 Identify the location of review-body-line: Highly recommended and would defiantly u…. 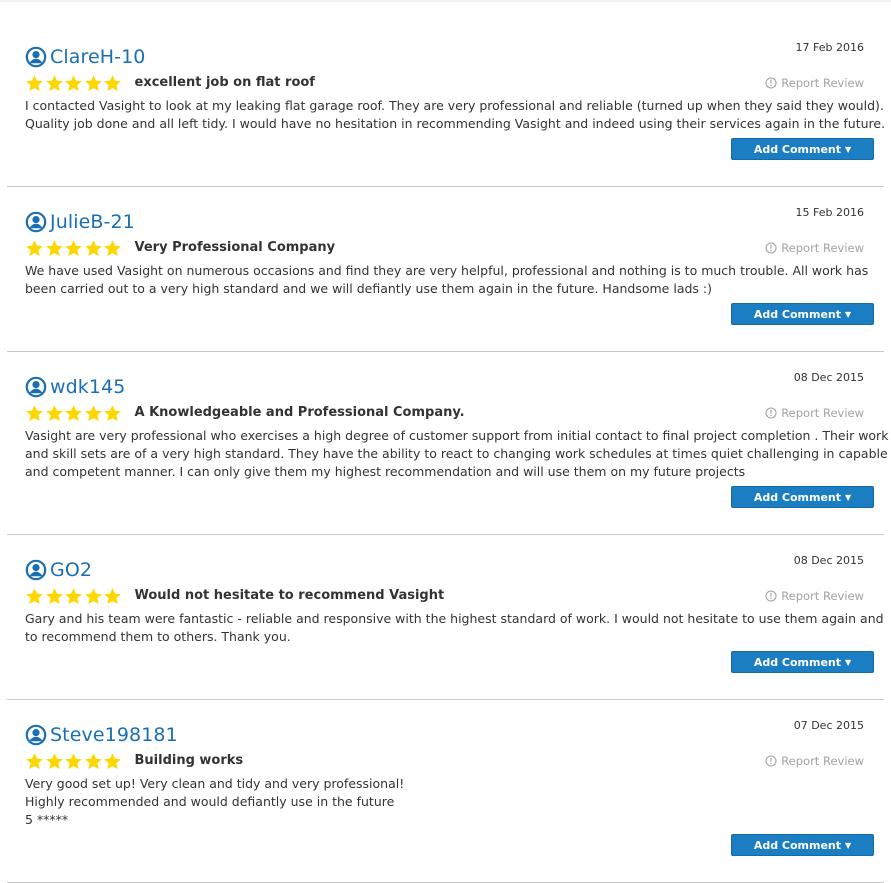
(210, 801).